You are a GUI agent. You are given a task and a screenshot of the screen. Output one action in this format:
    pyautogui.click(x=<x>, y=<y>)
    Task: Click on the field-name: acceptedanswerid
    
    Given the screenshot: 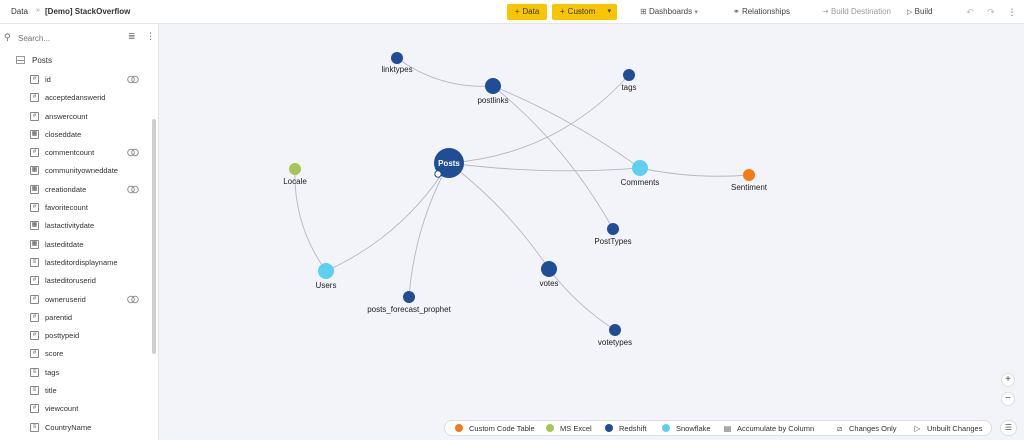 What is the action you would take?
    pyautogui.click(x=75, y=98)
    